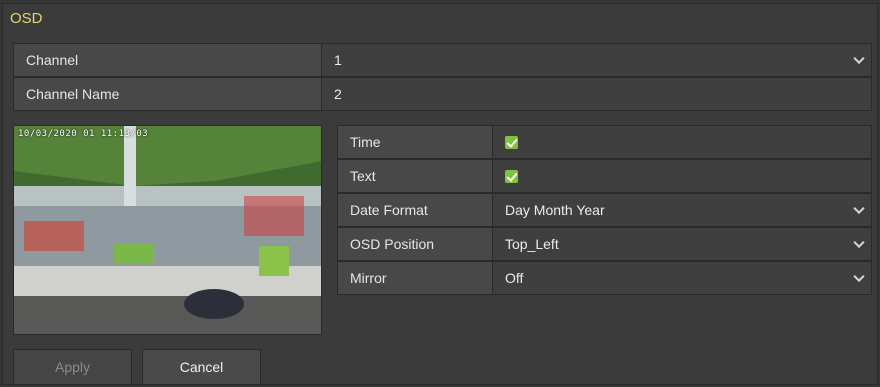  What do you see at coordinates (338, 60) in the screenshot?
I see `channel-value: 1` at bounding box center [338, 60].